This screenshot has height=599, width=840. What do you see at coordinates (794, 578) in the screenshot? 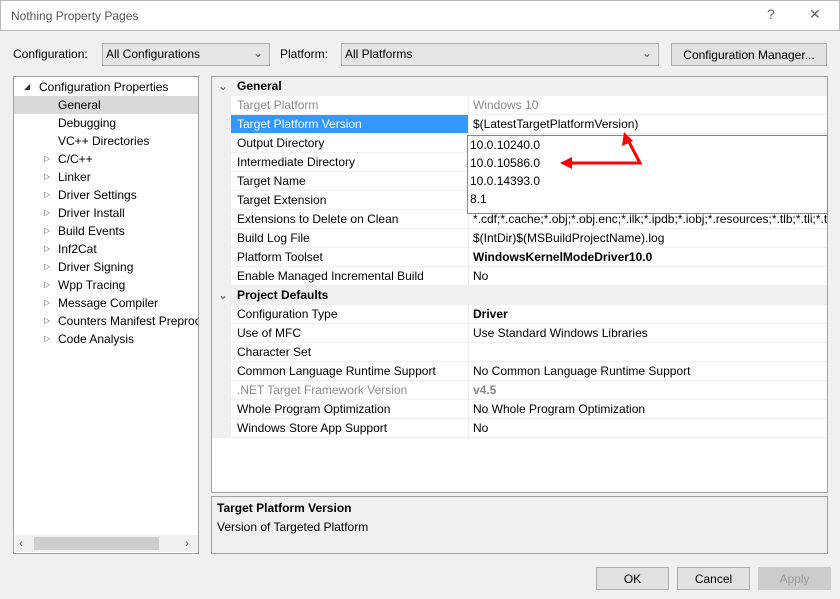
I see `apply-button: Apply` at bounding box center [794, 578].